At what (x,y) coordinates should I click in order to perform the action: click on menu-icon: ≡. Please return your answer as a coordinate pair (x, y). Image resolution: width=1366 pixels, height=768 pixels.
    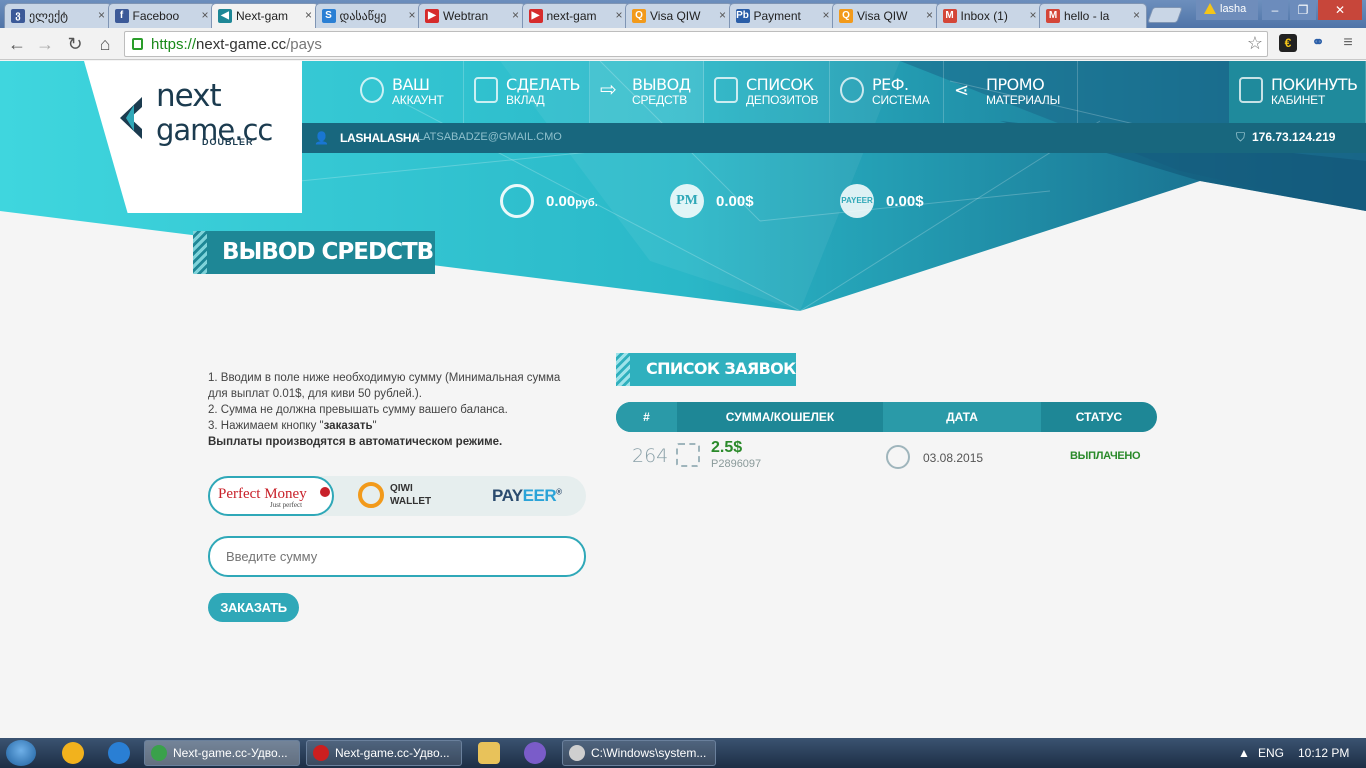
    Looking at the image, I should click on (1348, 43).